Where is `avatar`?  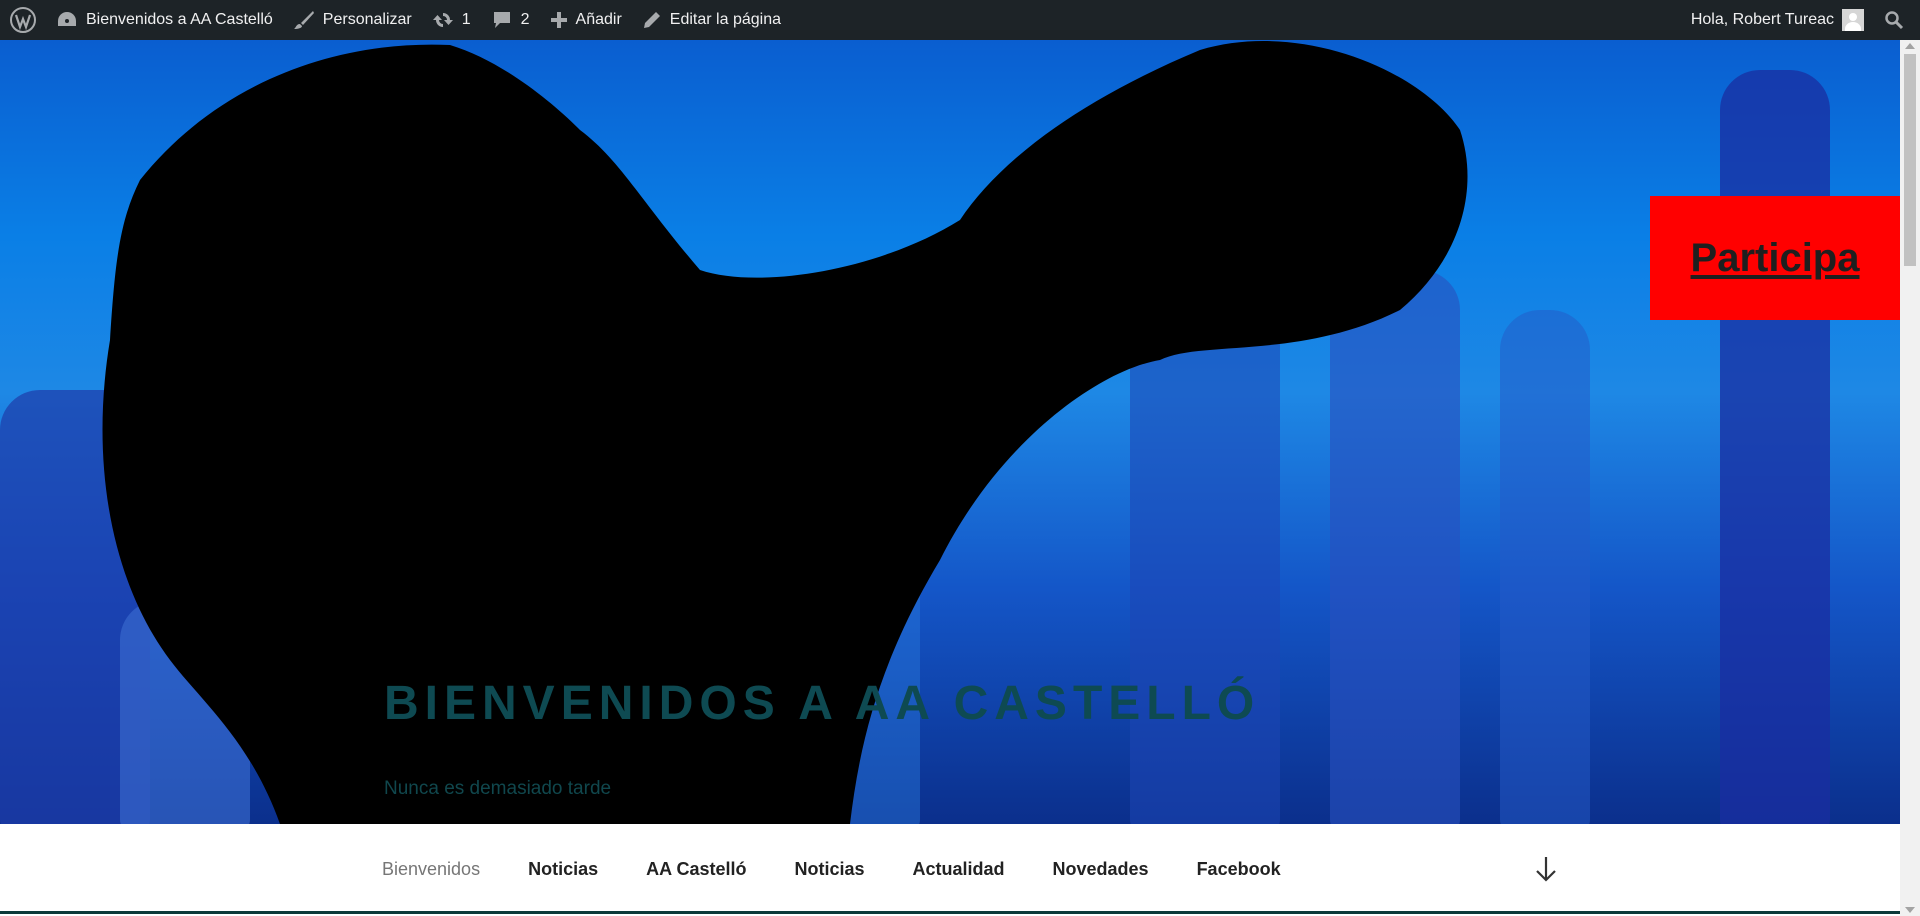
avatar is located at coordinates (1853, 20).